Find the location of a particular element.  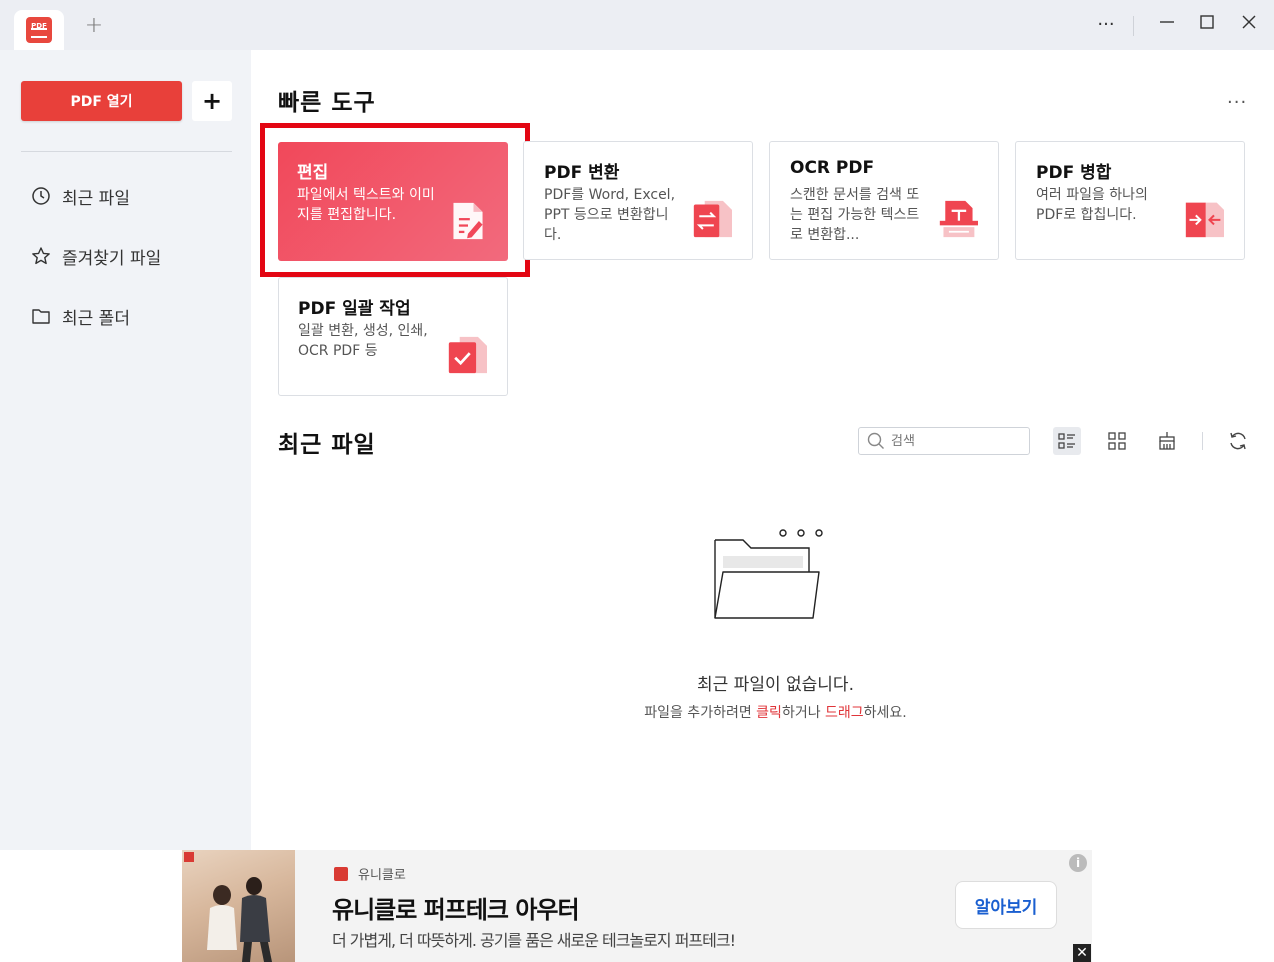

maximize-icon is located at coordinates (1207, 22).